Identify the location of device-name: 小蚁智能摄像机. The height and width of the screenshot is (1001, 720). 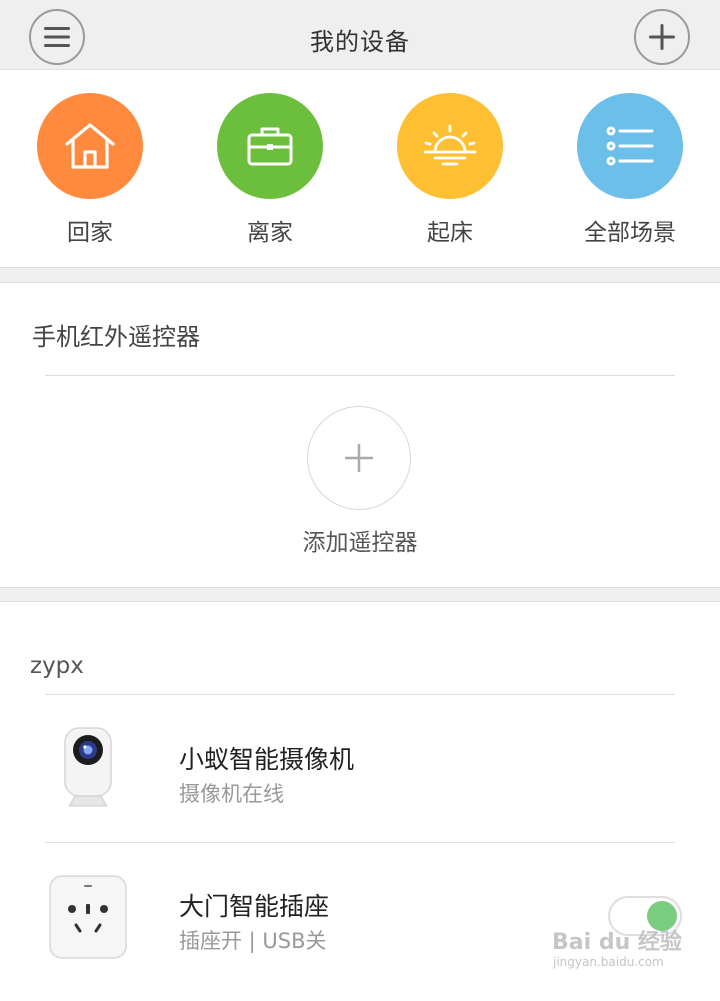
(267, 759).